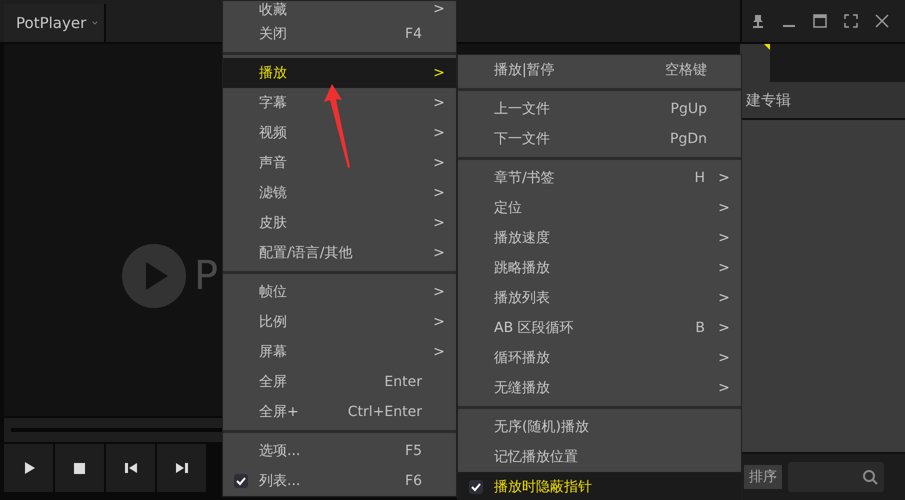  What do you see at coordinates (339, 73) in the screenshot?
I see `menu-item: 播放 >` at bounding box center [339, 73].